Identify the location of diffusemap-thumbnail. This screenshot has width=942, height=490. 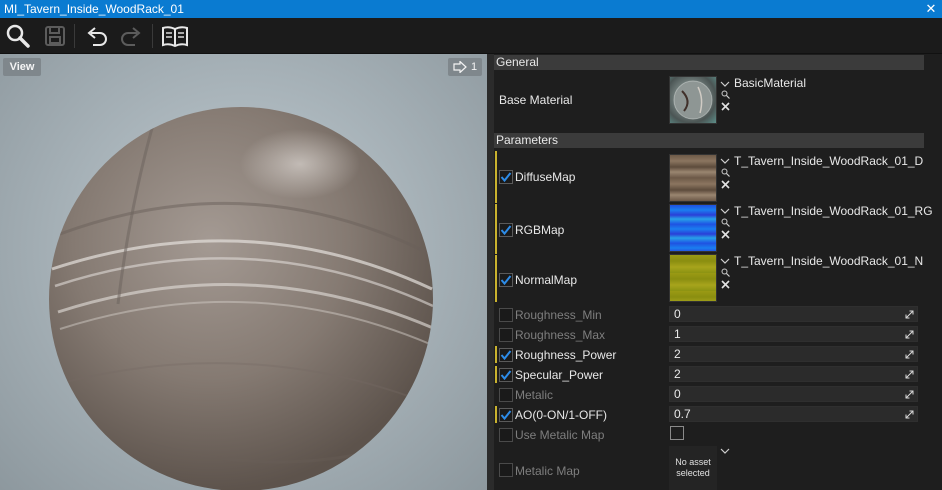
(693, 178).